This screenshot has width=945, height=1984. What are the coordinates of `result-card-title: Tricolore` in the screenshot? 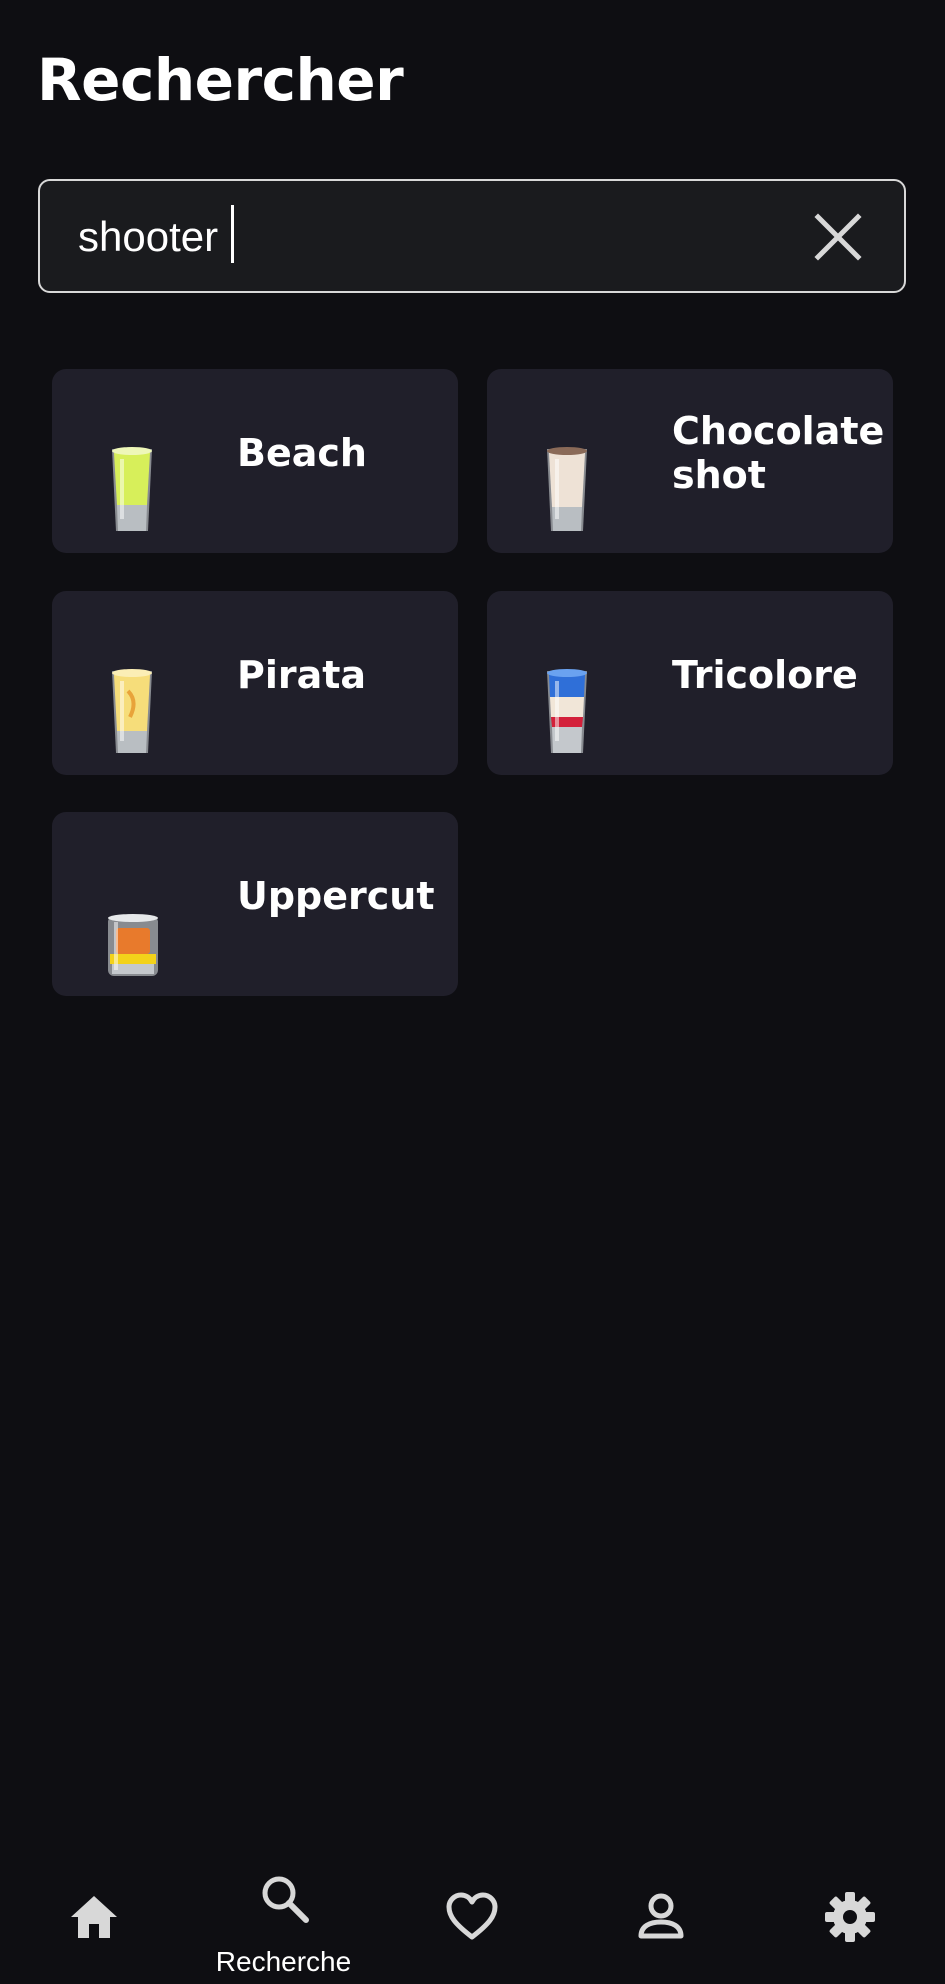 It's located at (765, 675).